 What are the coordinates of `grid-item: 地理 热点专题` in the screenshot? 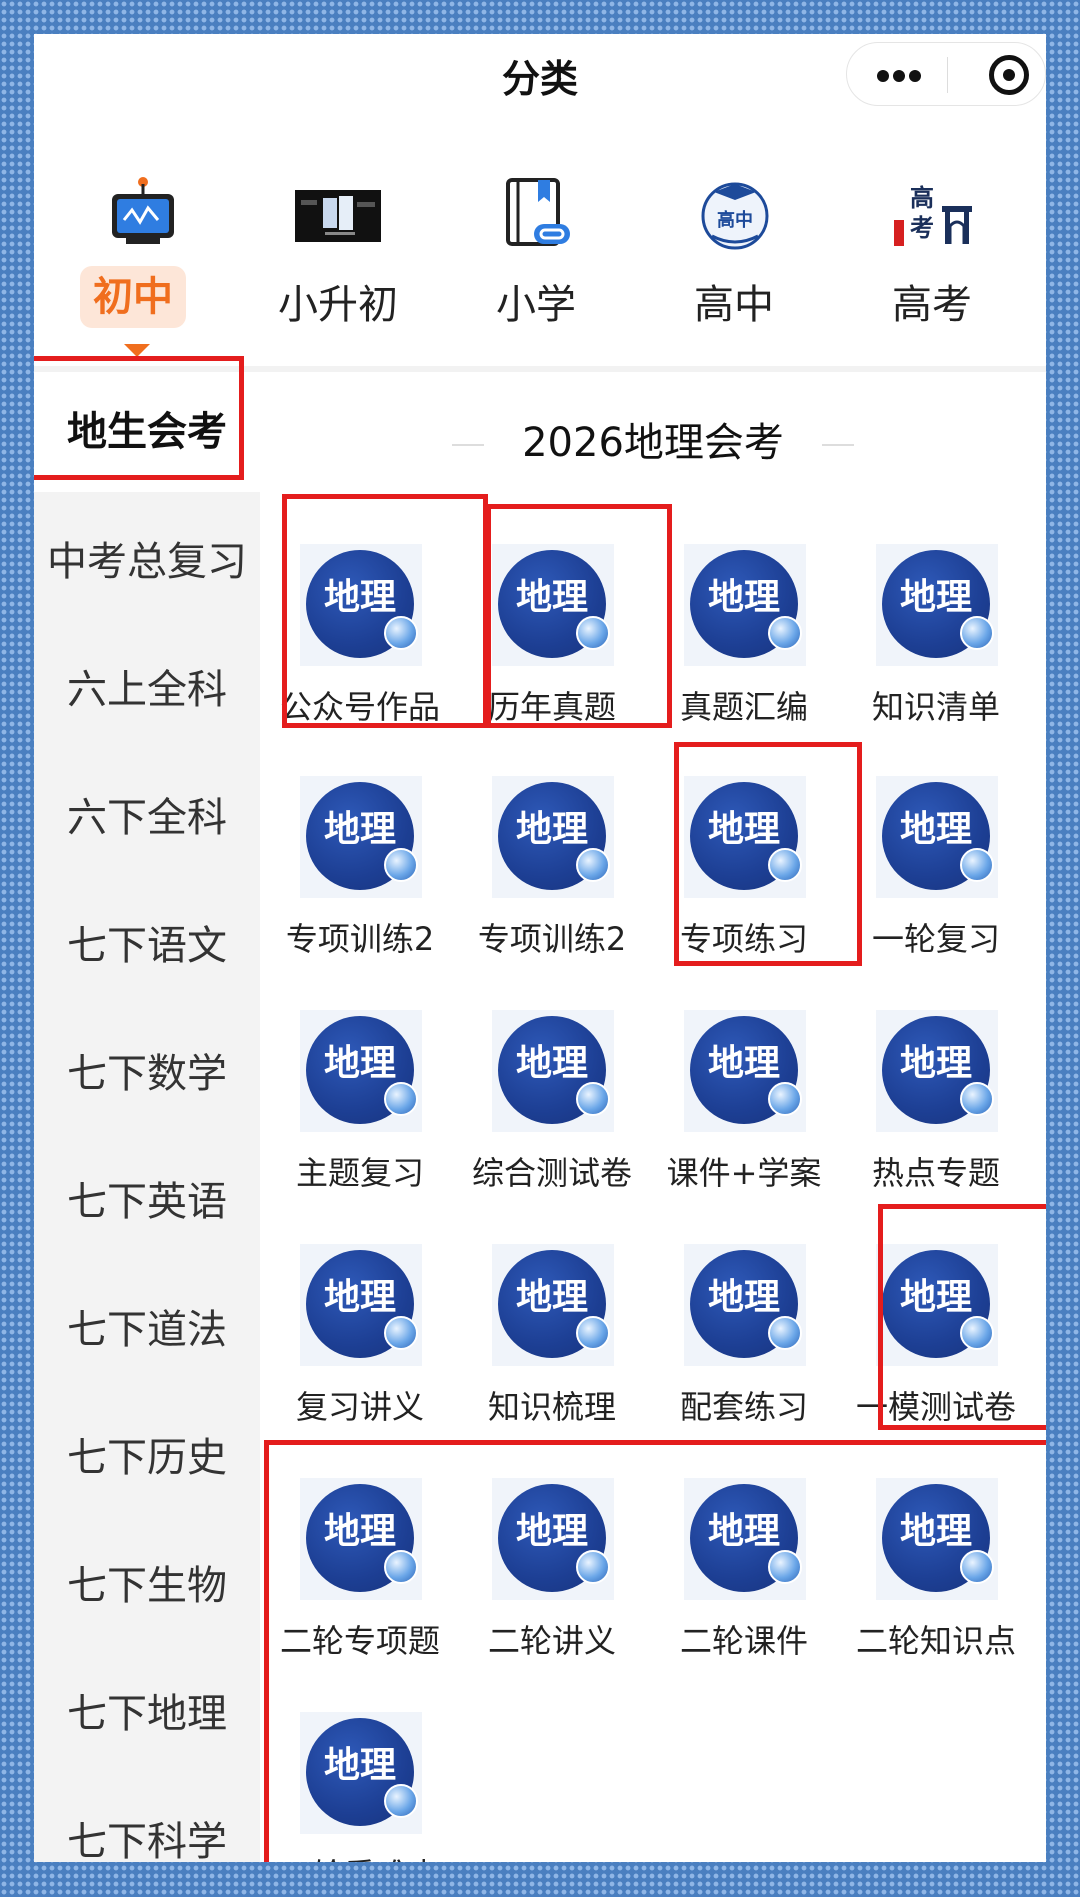 It's located at (936, 1110).